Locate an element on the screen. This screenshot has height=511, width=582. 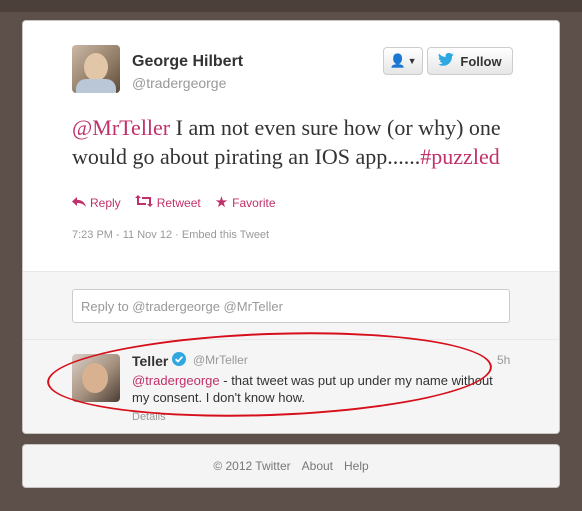
favorite-action: ★ Favorite is located at coordinates (245, 202).